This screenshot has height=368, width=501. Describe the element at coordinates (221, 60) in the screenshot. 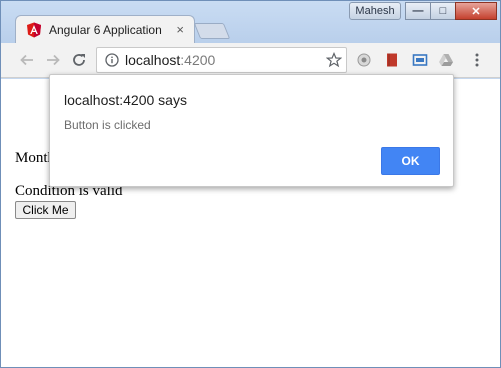

I see `address-bar: localhost:4200` at that location.